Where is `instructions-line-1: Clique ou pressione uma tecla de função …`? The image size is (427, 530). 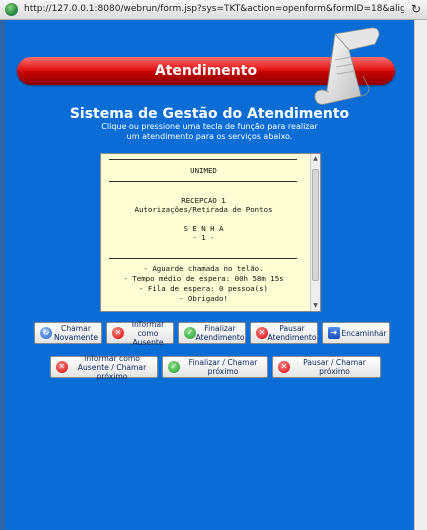 instructions-line-1: Clique ou pressione uma tecla de função … is located at coordinates (209, 126).